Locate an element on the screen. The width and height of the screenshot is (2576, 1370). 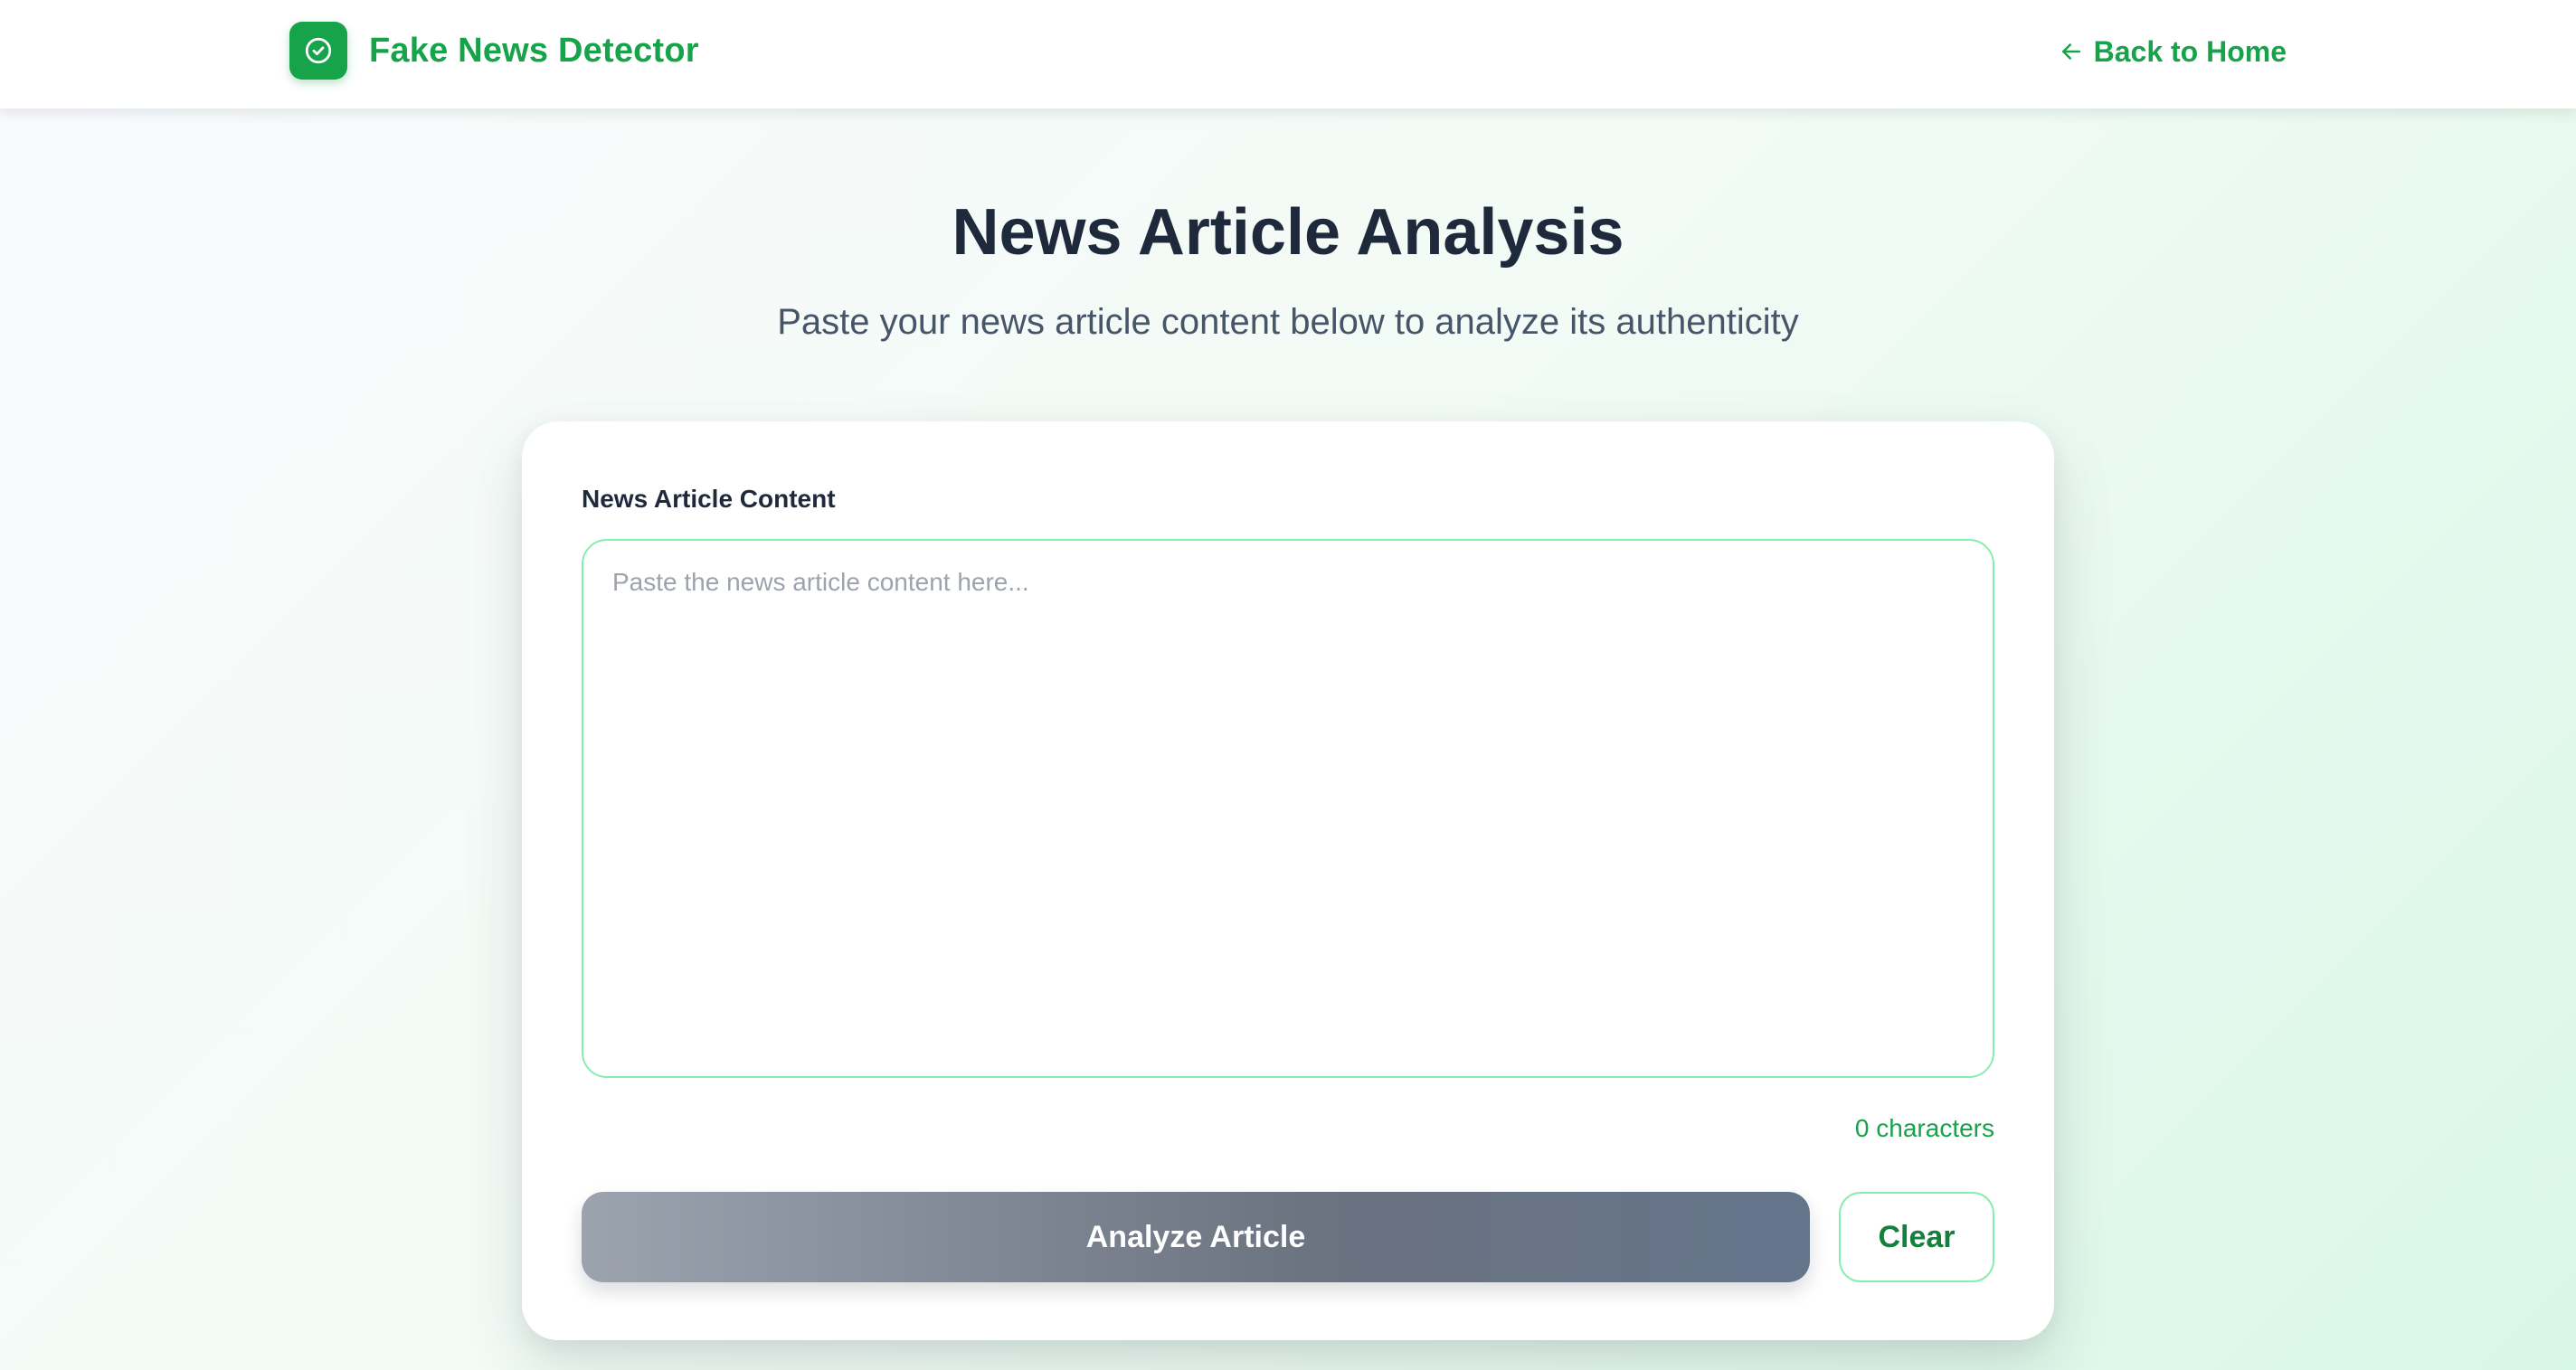
brand: Fake News Detector is located at coordinates (494, 51).